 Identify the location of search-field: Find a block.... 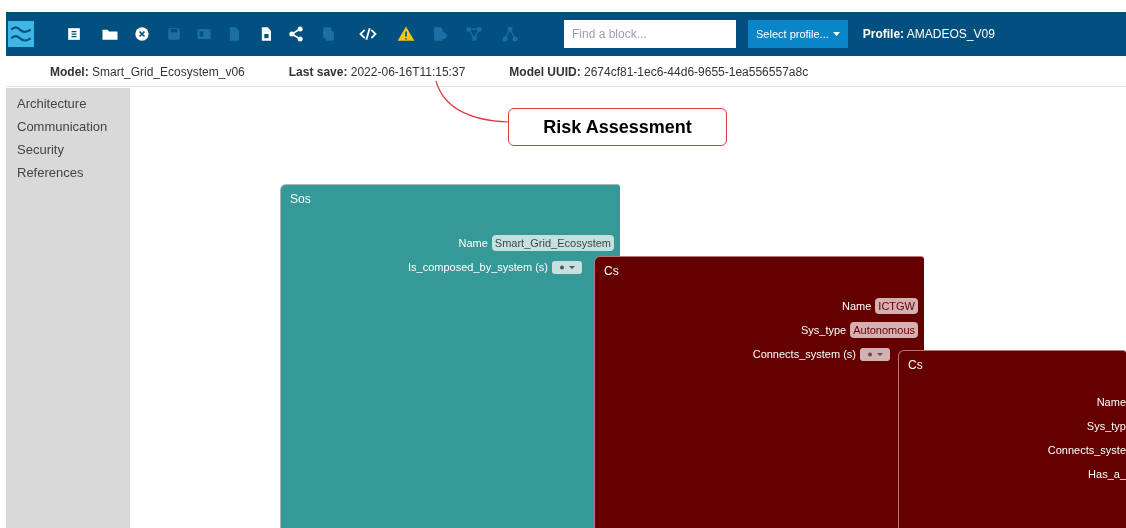
(650, 34).